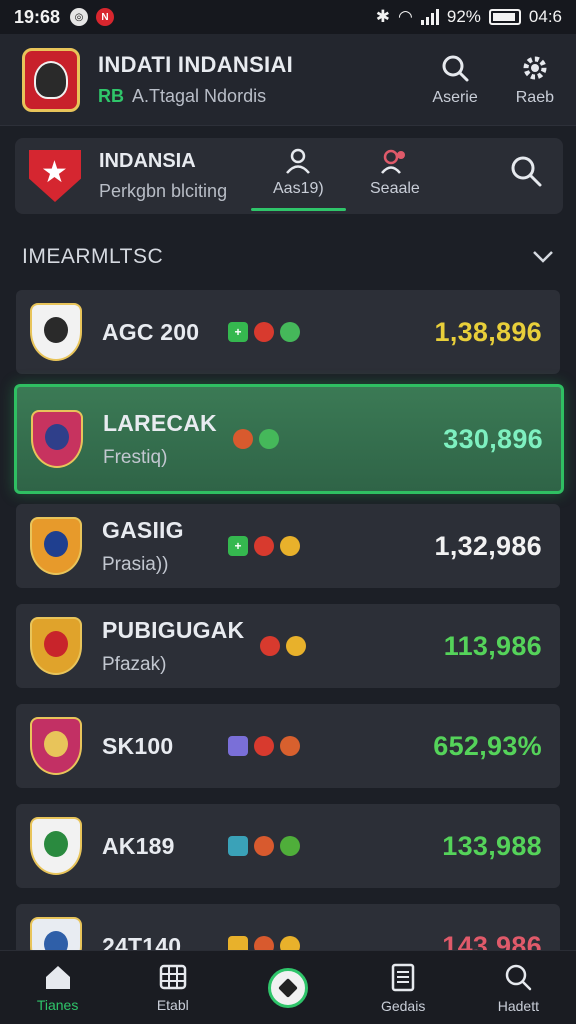 The image size is (576, 1024). What do you see at coordinates (135, 564) in the screenshot?
I see `team-subtitle: Prasia))` at bounding box center [135, 564].